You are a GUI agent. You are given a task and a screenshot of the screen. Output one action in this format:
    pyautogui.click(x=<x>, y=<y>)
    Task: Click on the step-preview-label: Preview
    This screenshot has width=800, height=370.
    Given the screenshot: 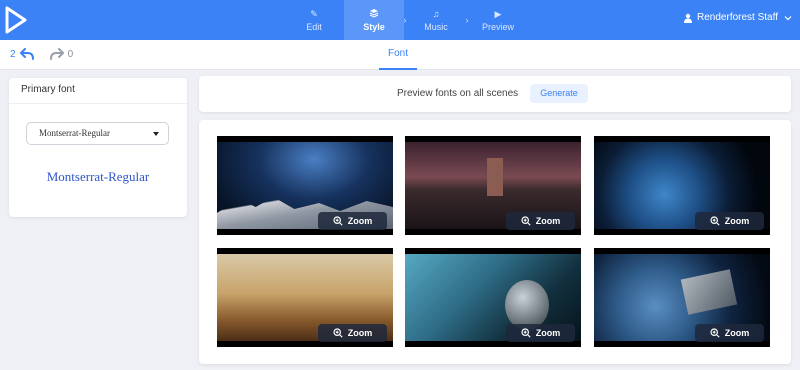 What is the action you would take?
    pyautogui.click(x=497, y=27)
    